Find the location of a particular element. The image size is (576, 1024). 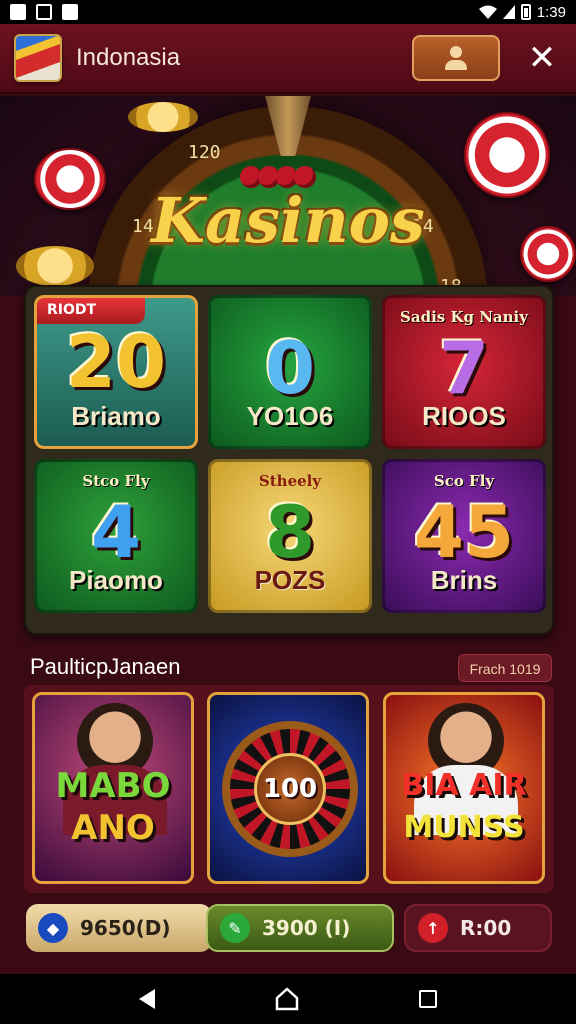

balance-pill: ↑ R:00 is located at coordinates (478, 928).